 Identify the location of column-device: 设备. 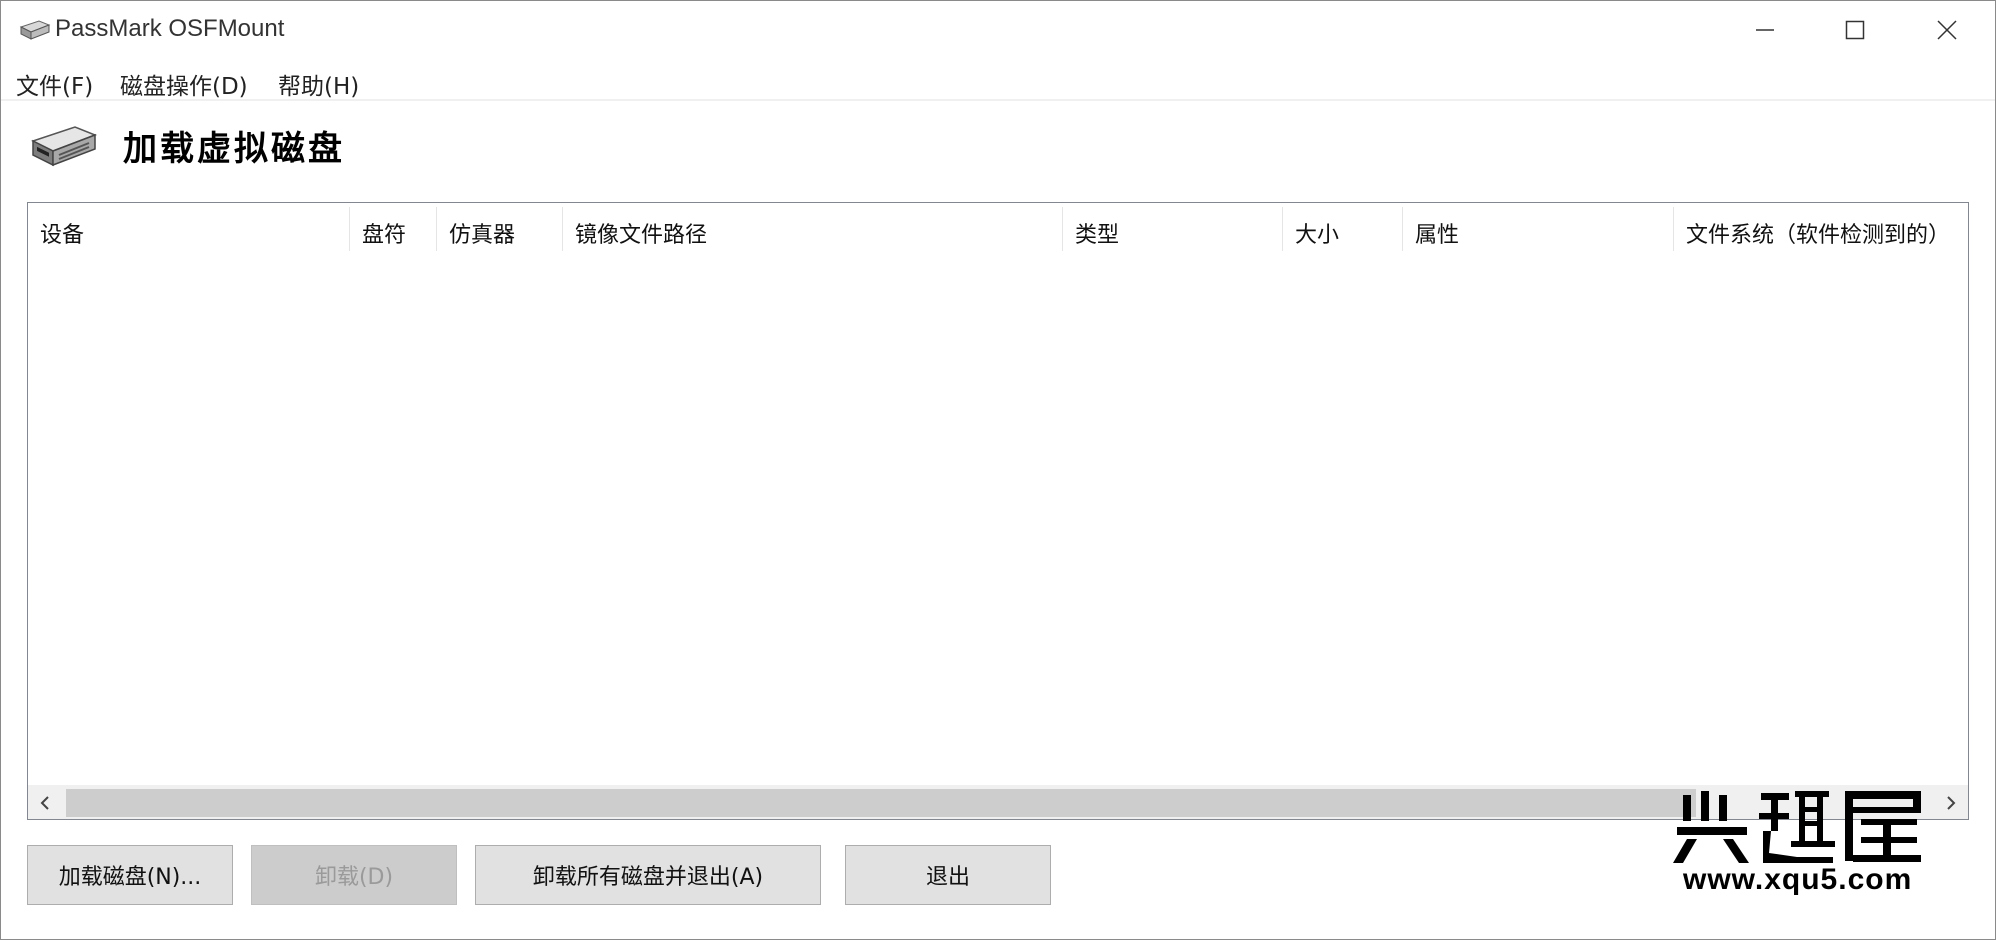
(189, 229).